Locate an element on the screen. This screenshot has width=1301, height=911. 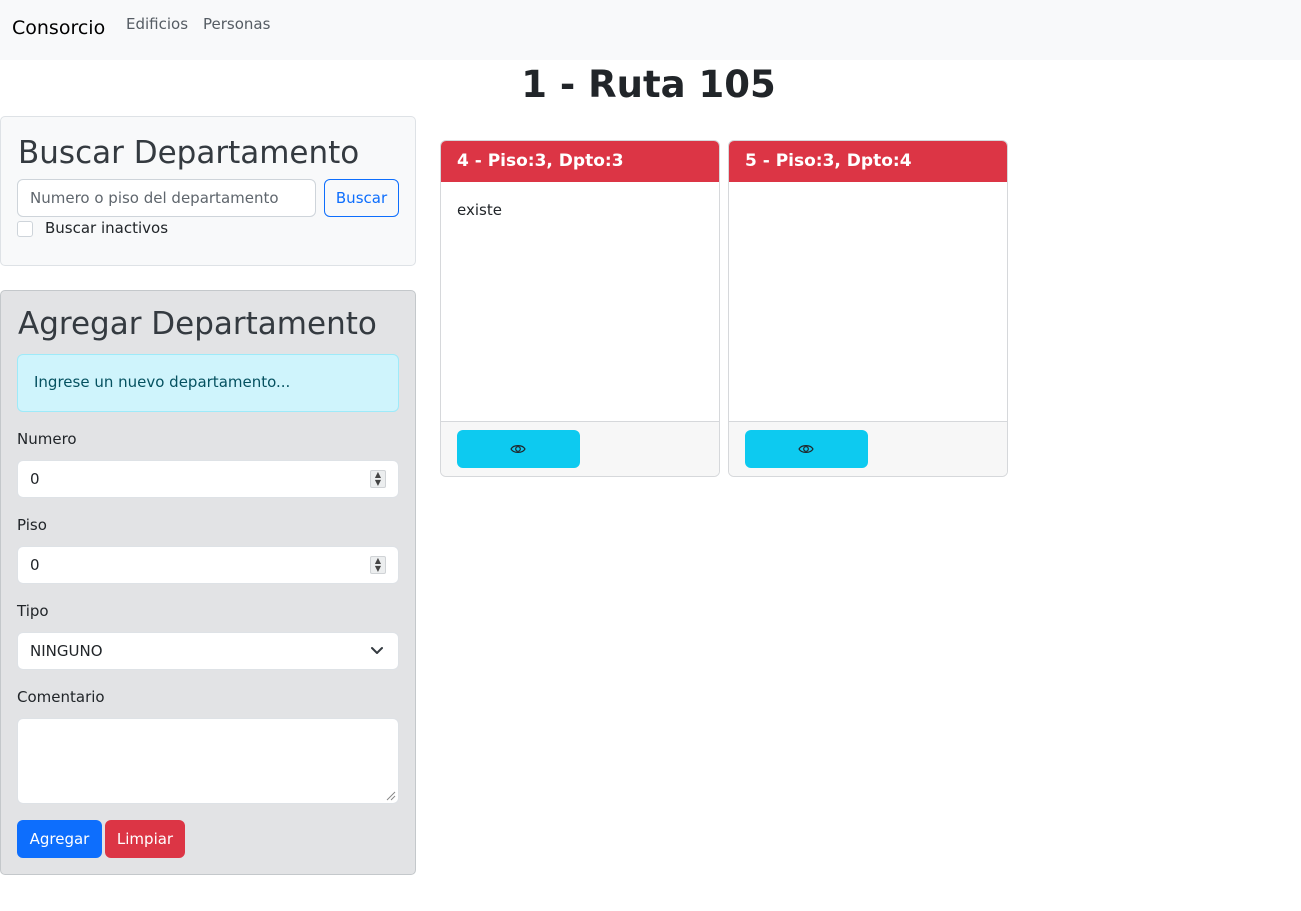
search-input is located at coordinates (166, 198).